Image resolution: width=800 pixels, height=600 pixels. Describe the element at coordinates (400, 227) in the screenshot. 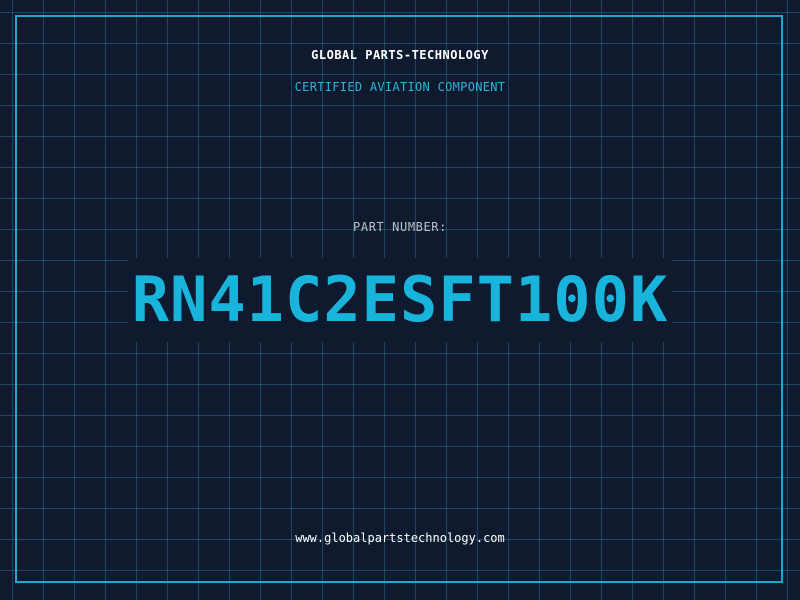

I see `part-number-label: PART NUMBER:` at that location.